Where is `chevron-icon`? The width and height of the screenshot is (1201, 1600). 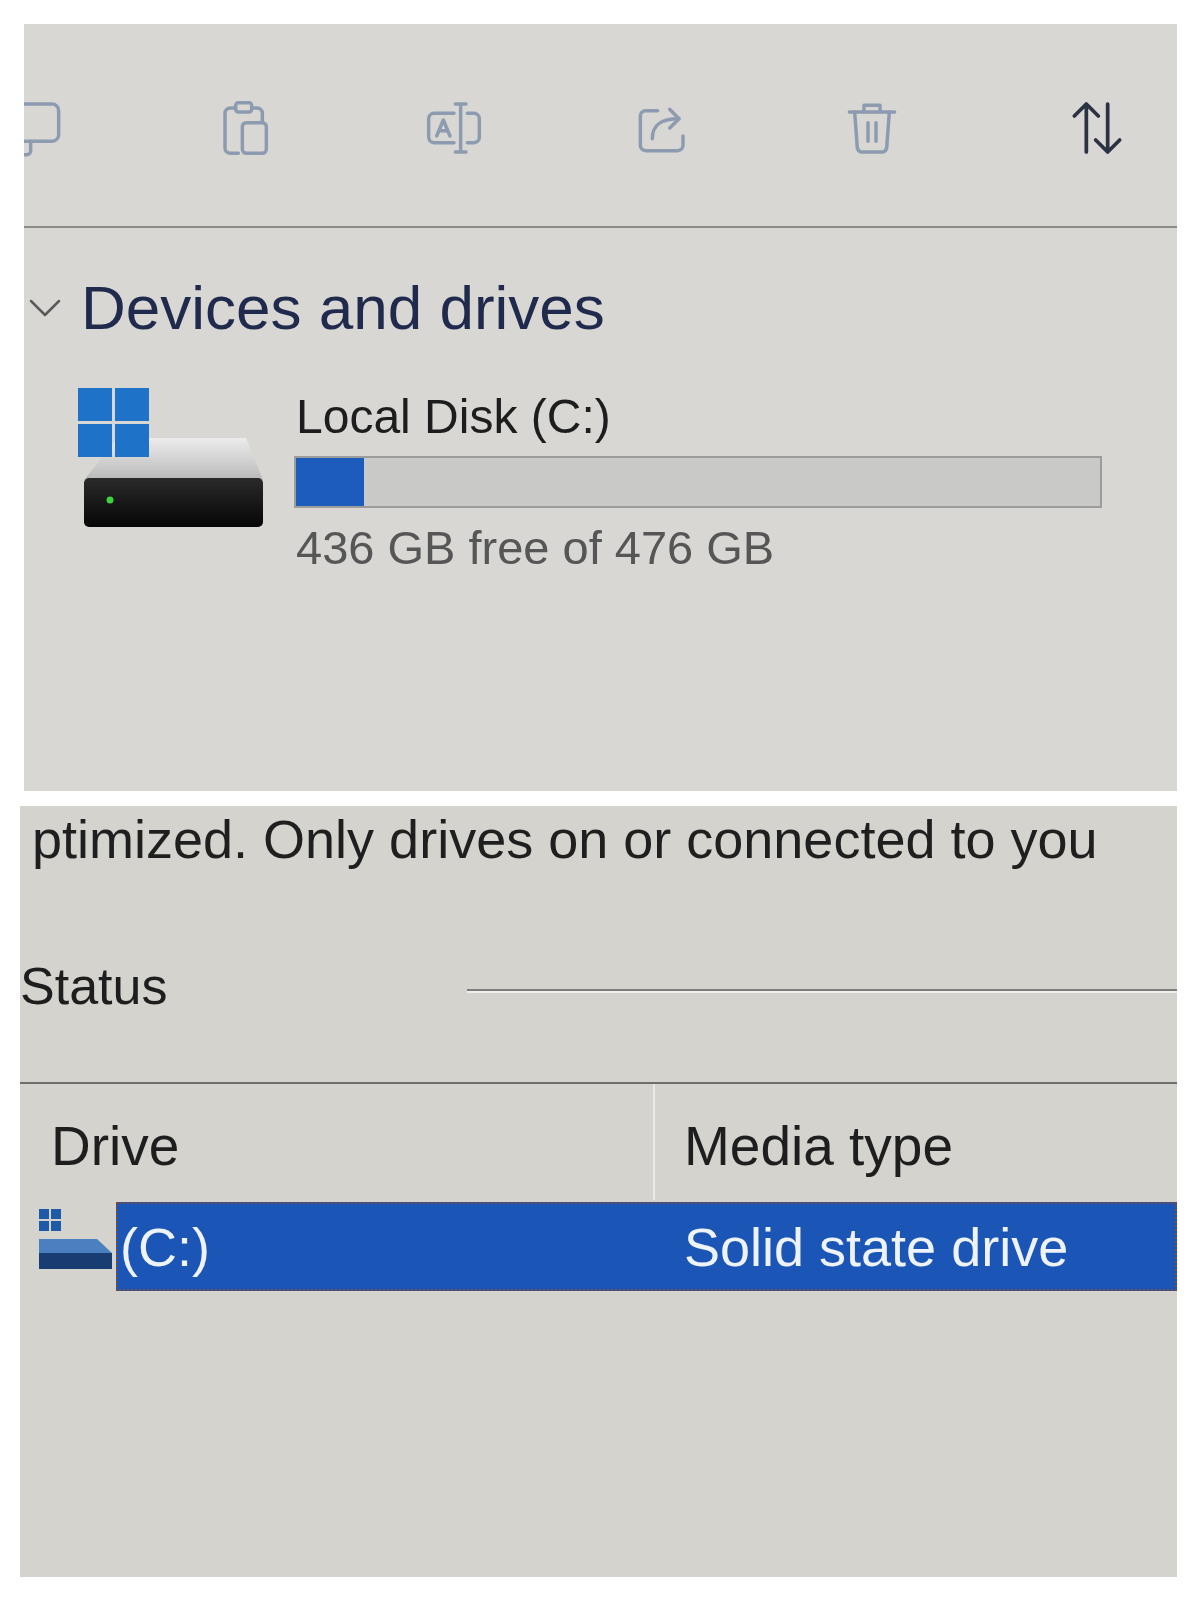
chevron-icon is located at coordinates (45, 308).